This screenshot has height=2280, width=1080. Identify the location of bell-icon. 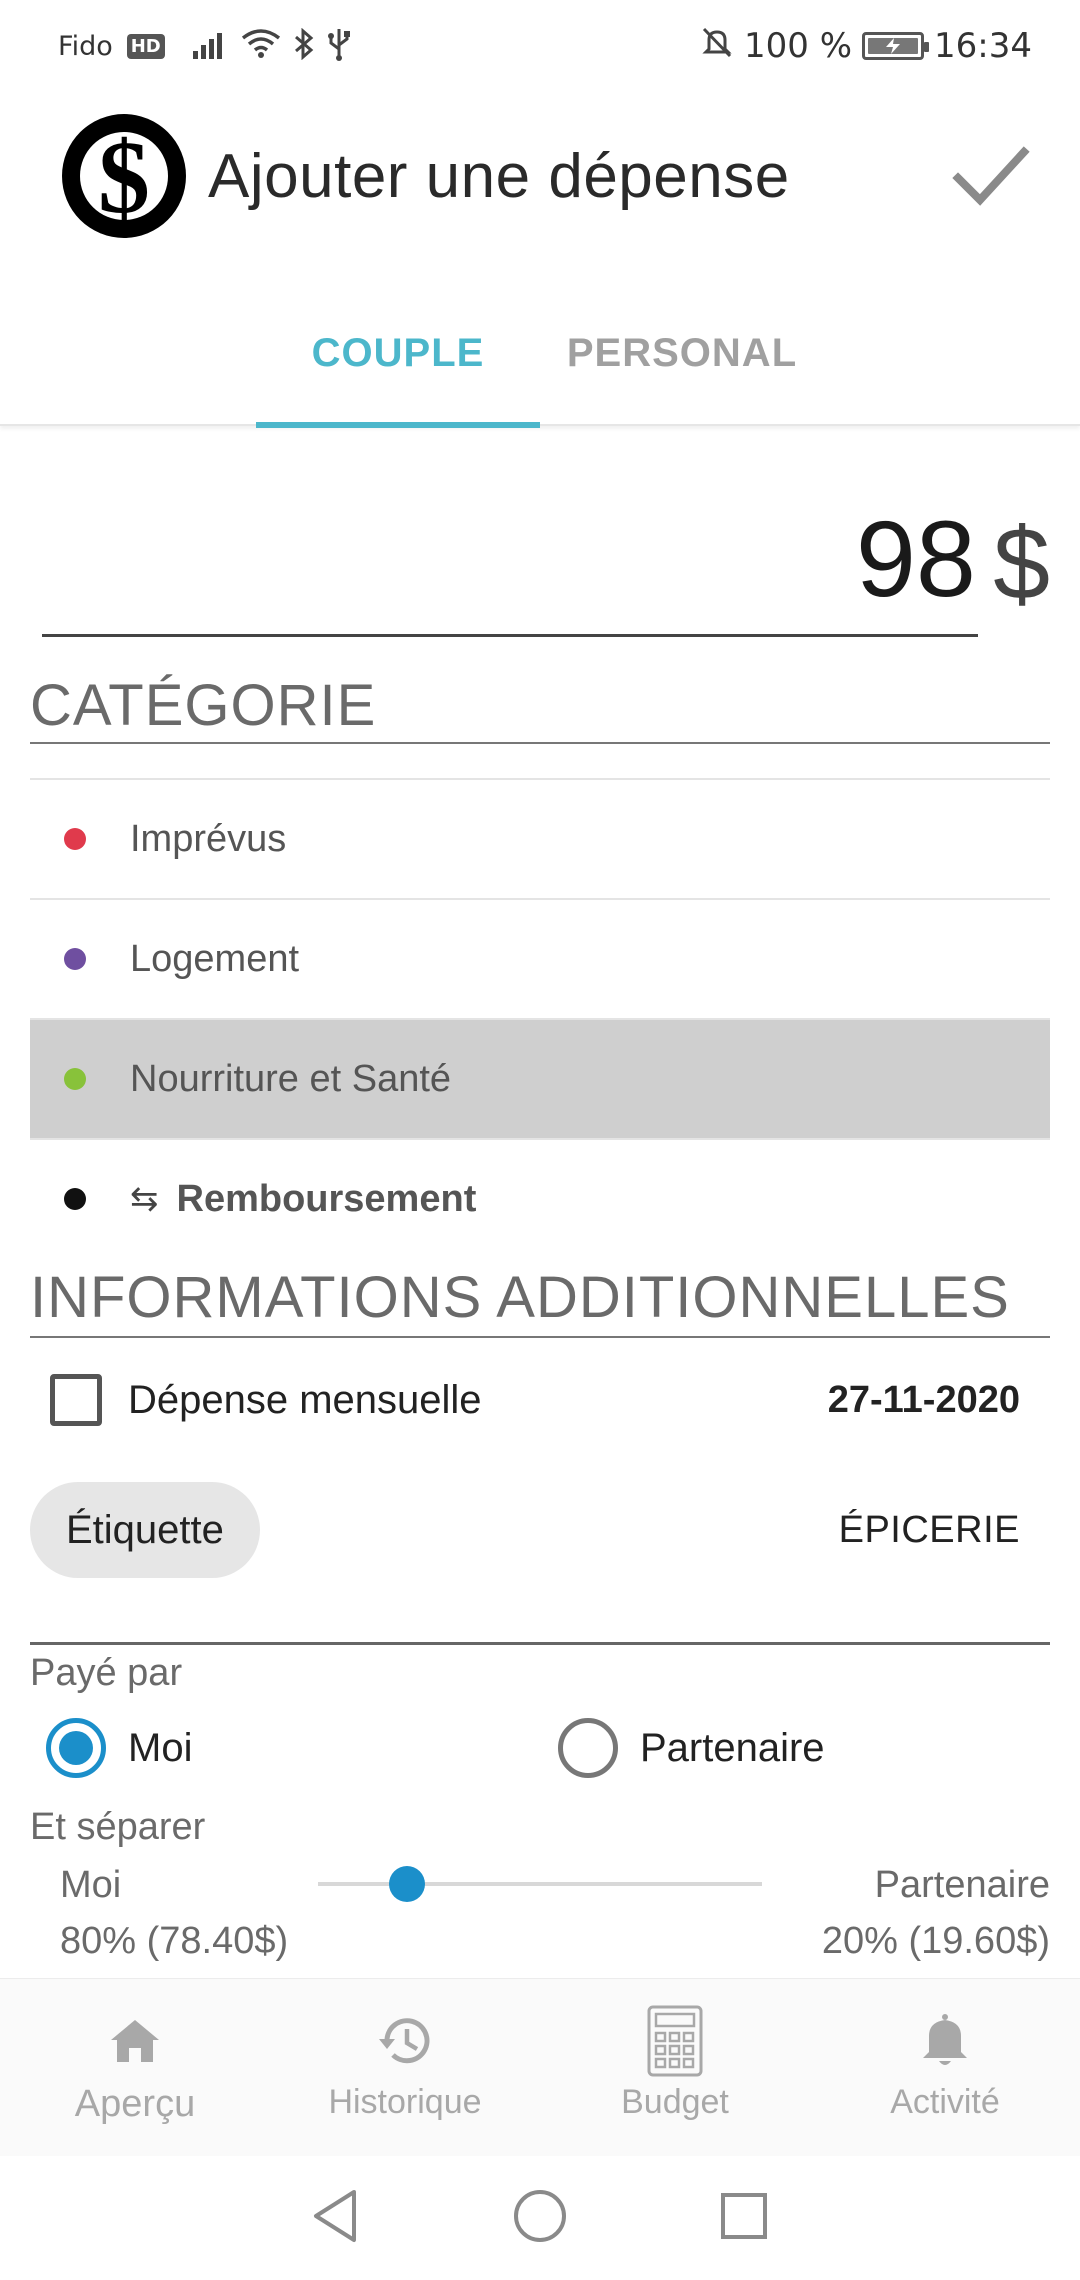
(945, 2041).